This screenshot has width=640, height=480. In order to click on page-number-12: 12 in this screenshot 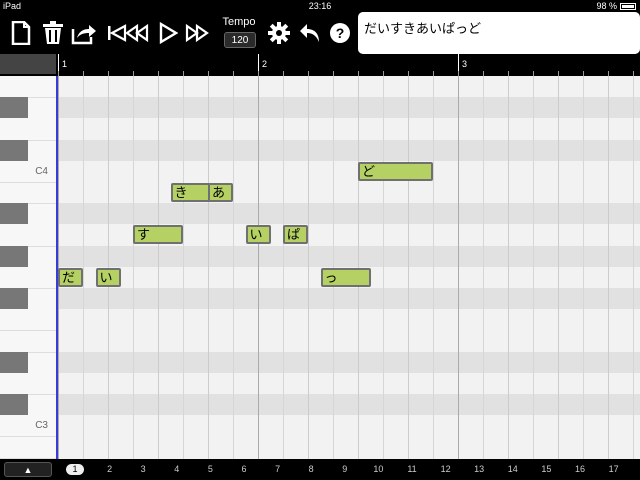, I will do `click(446, 469)`.